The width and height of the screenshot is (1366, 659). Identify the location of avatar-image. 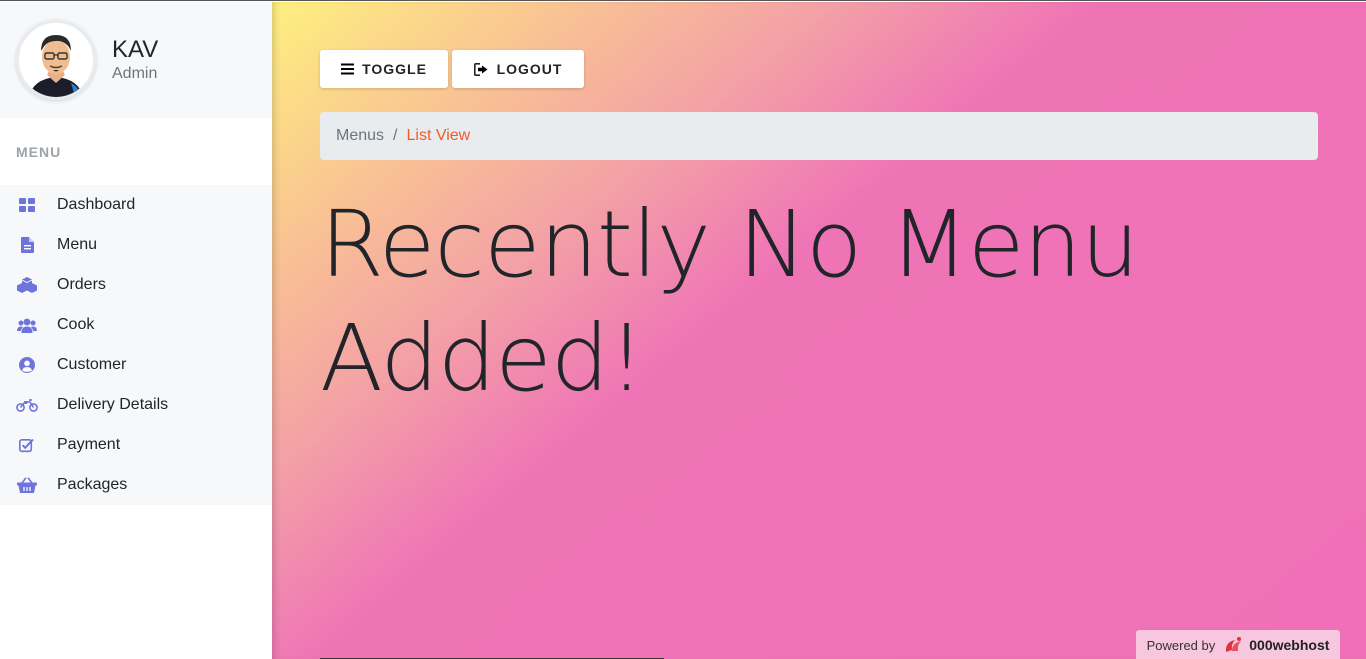
(56, 60).